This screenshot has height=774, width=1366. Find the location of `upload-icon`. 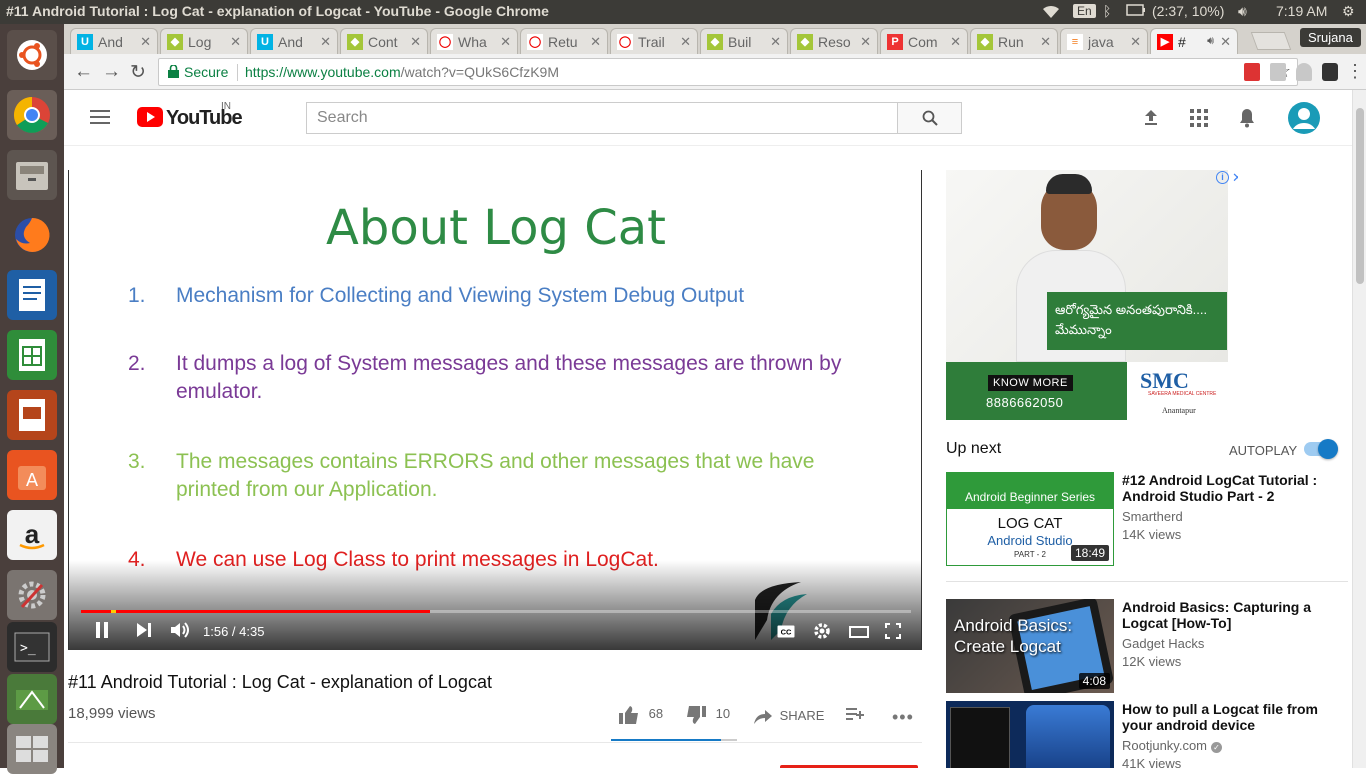

upload-icon is located at coordinates (1151, 119).